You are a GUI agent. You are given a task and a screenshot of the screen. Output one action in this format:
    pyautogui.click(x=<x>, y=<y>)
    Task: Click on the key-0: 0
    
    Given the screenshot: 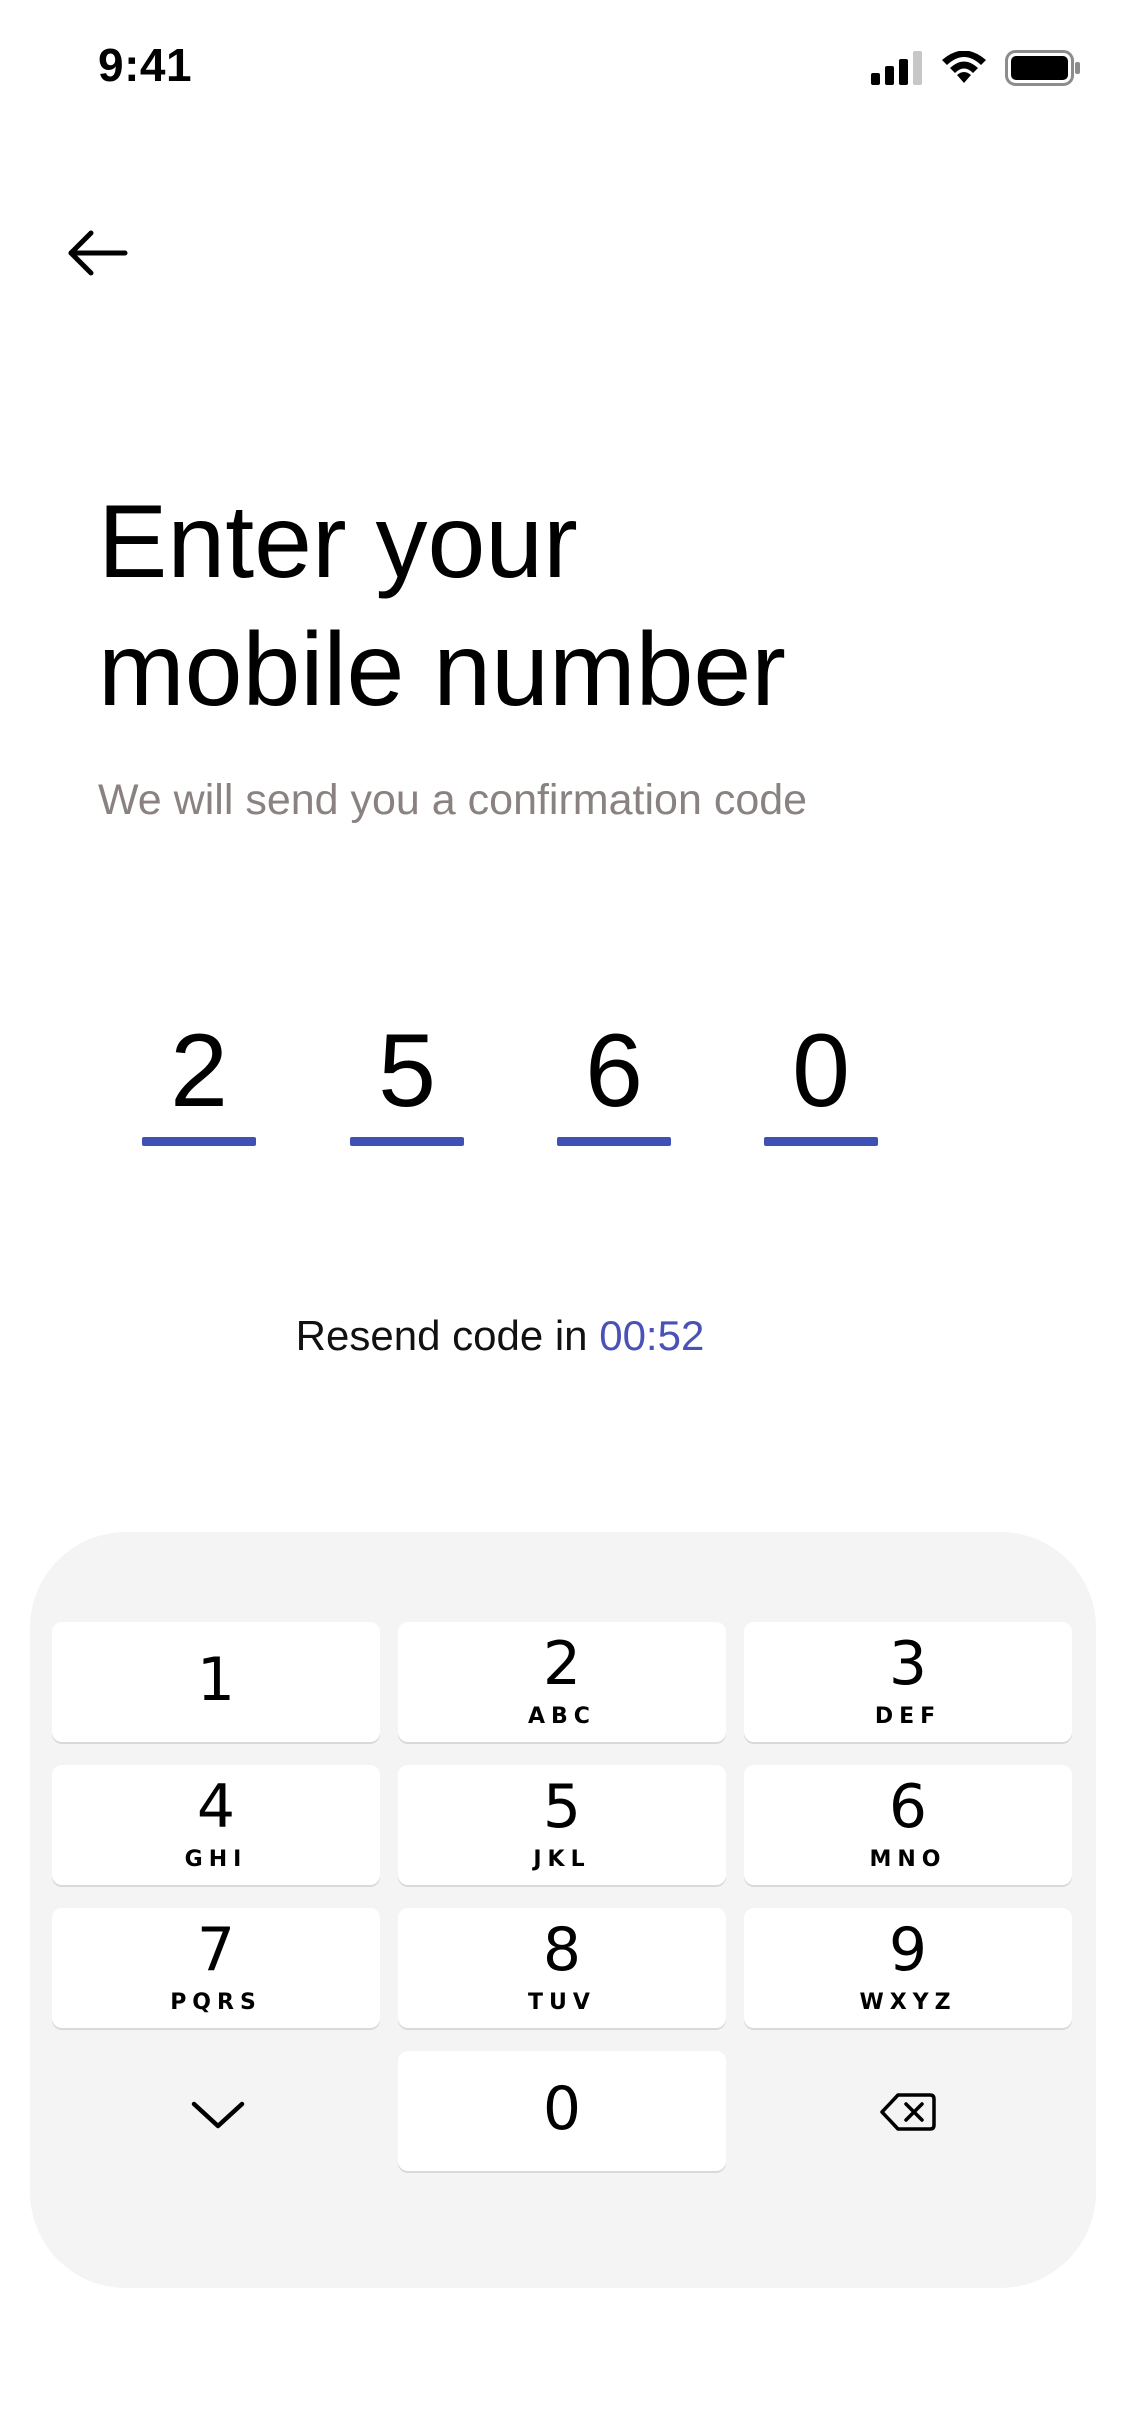 What is the action you would take?
    pyautogui.click(x=562, y=2111)
    